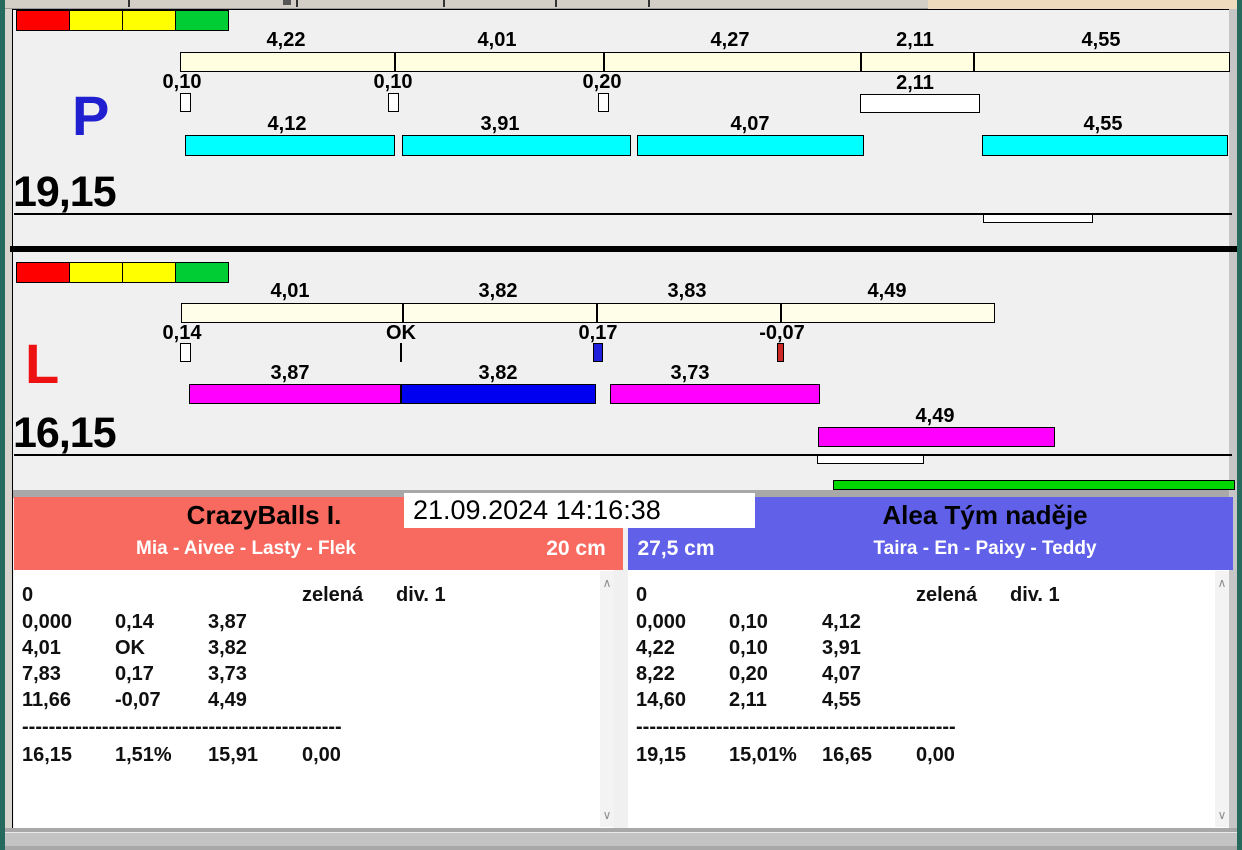 This screenshot has height=850, width=1242. Describe the element at coordinates (579, 510) in the screenshot. I see `datetime-display: 21.09.2024 14:16:38` at that location.